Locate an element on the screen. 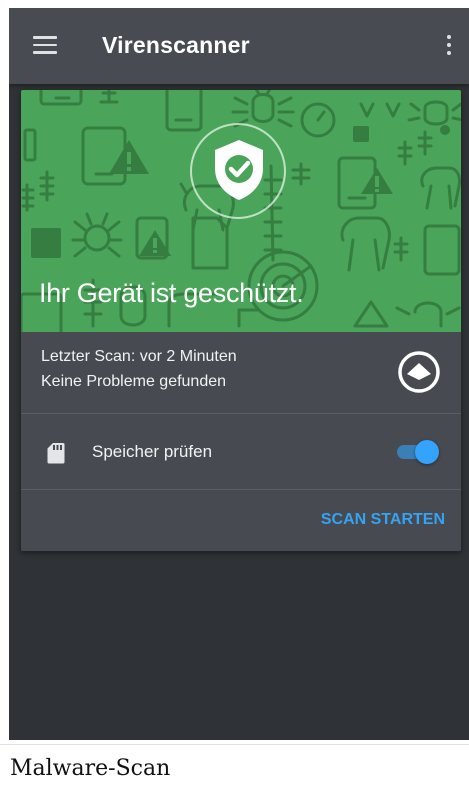 Image resolution: width=469 pixels, height=795 pixels. sd-card-icon is located at coordinates (56, 453).